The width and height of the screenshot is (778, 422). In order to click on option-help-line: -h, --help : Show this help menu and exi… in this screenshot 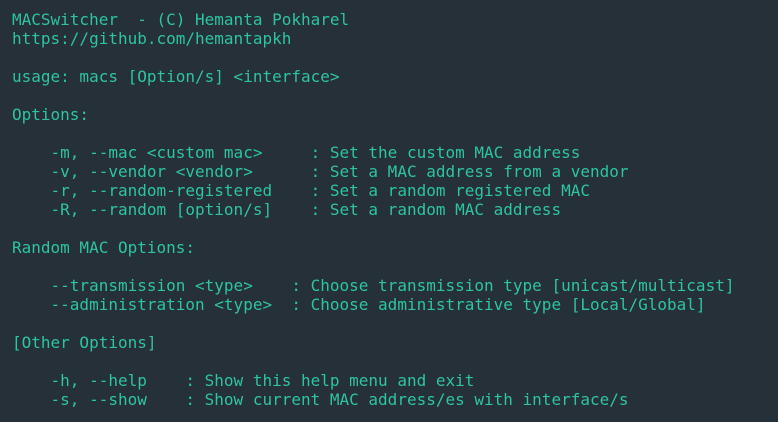, I will do `click(243, 380)`.